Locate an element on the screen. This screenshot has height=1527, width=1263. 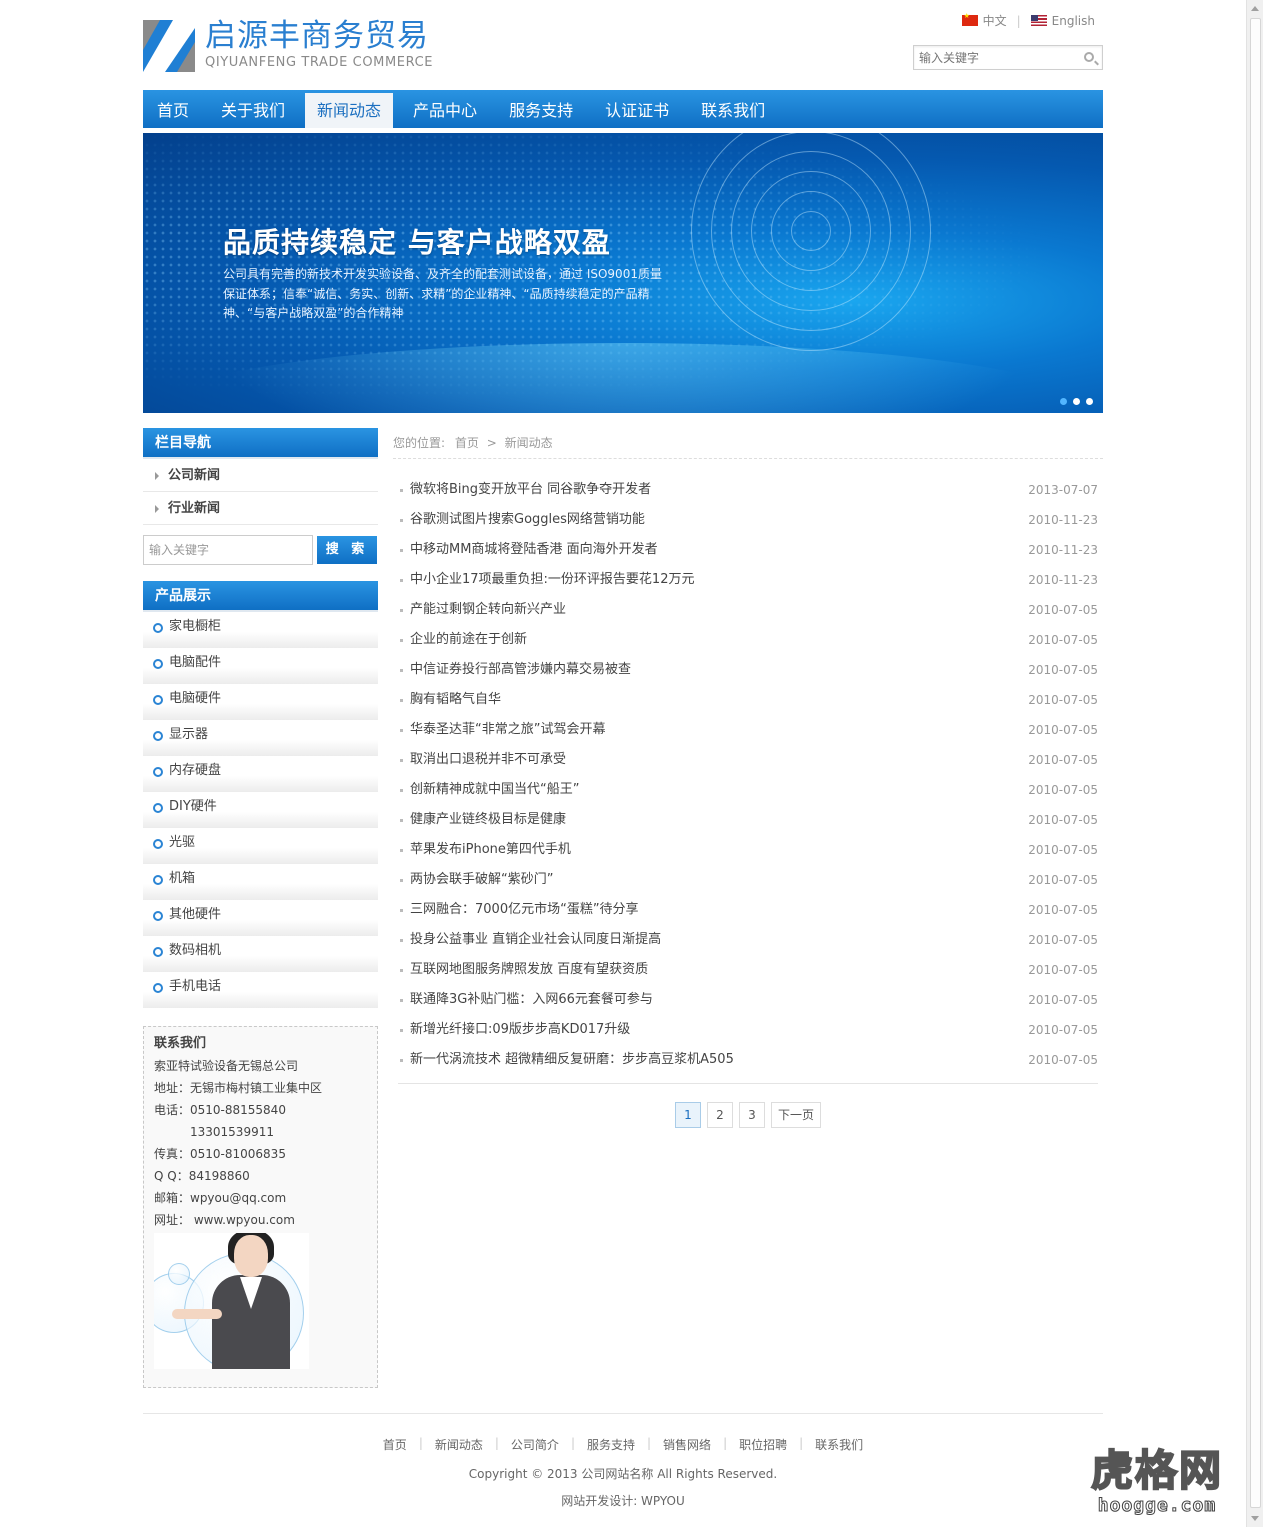
page-1-button: 1 is located at coordinates (687, 1115).